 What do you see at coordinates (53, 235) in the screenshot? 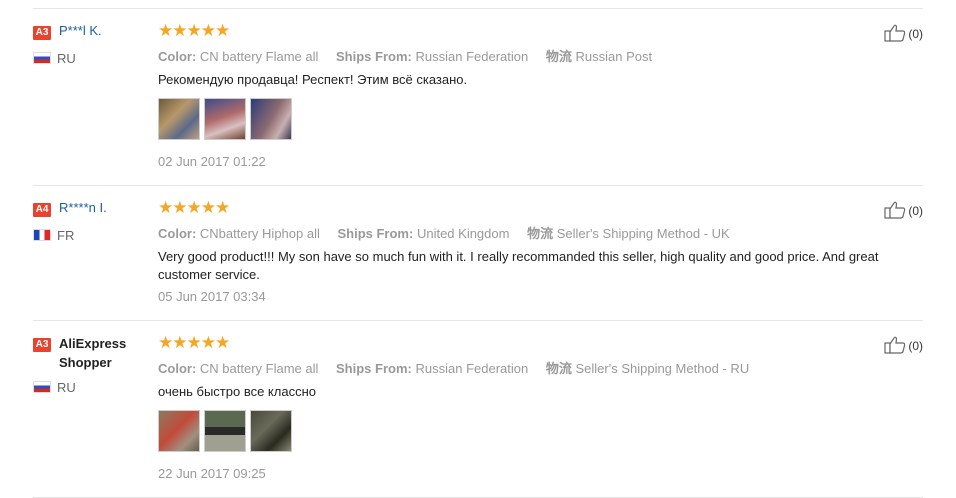
I see `reviewer-country: FR` at bounding box center [53, 235].